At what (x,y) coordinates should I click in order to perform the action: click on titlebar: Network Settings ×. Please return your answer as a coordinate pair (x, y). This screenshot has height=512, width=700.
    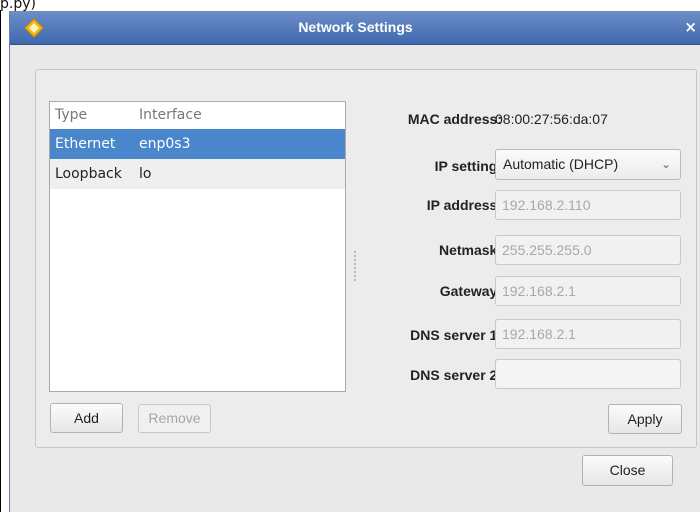
    Looking at the image, I should click on (355, 28).